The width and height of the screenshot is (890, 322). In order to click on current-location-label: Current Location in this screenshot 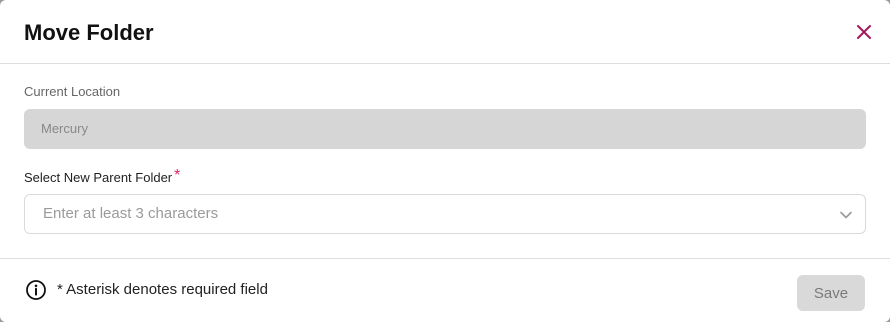, I will do `click(72, 91)`.